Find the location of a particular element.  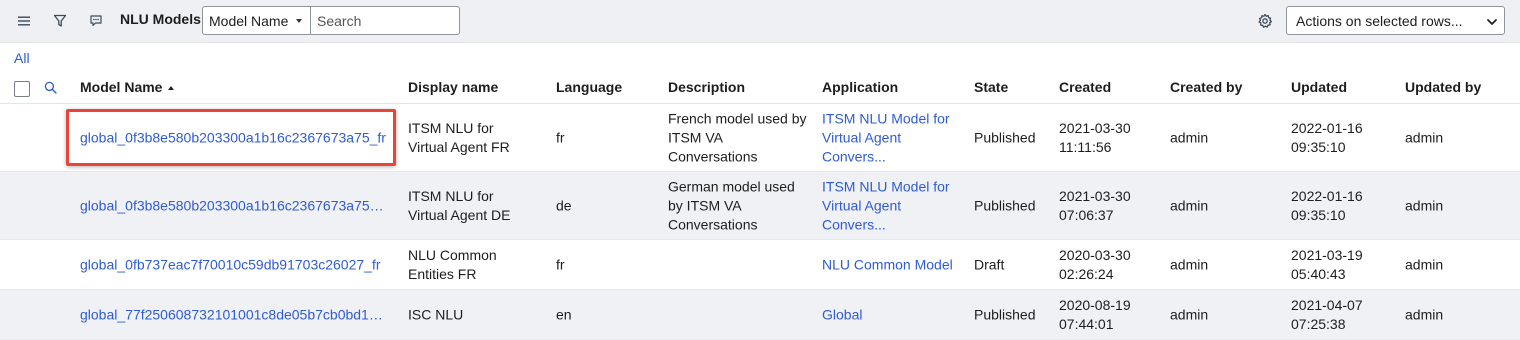

display-name-cell: ITSM NLU for Virtual Agent FR is located at coordinates (459, 138).